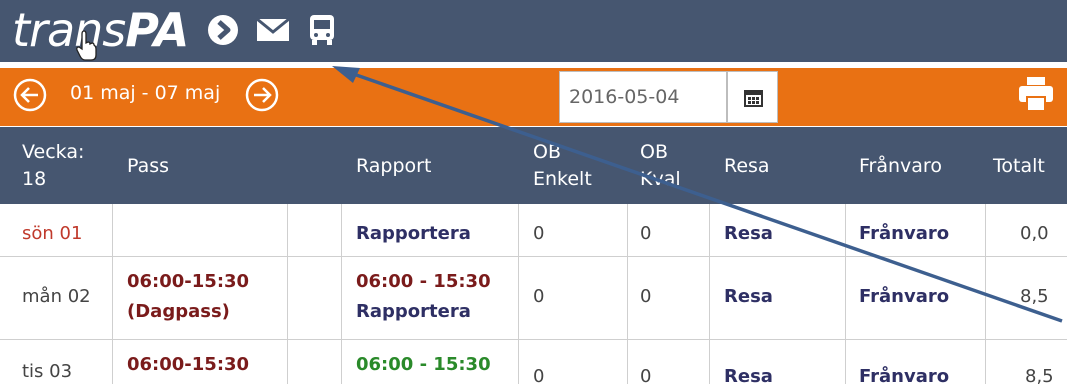  What do you see at coordinates (660, 165) in the screenshot?
I see `col-ob-kval: OB Kval` at bounding box center [660, 165].